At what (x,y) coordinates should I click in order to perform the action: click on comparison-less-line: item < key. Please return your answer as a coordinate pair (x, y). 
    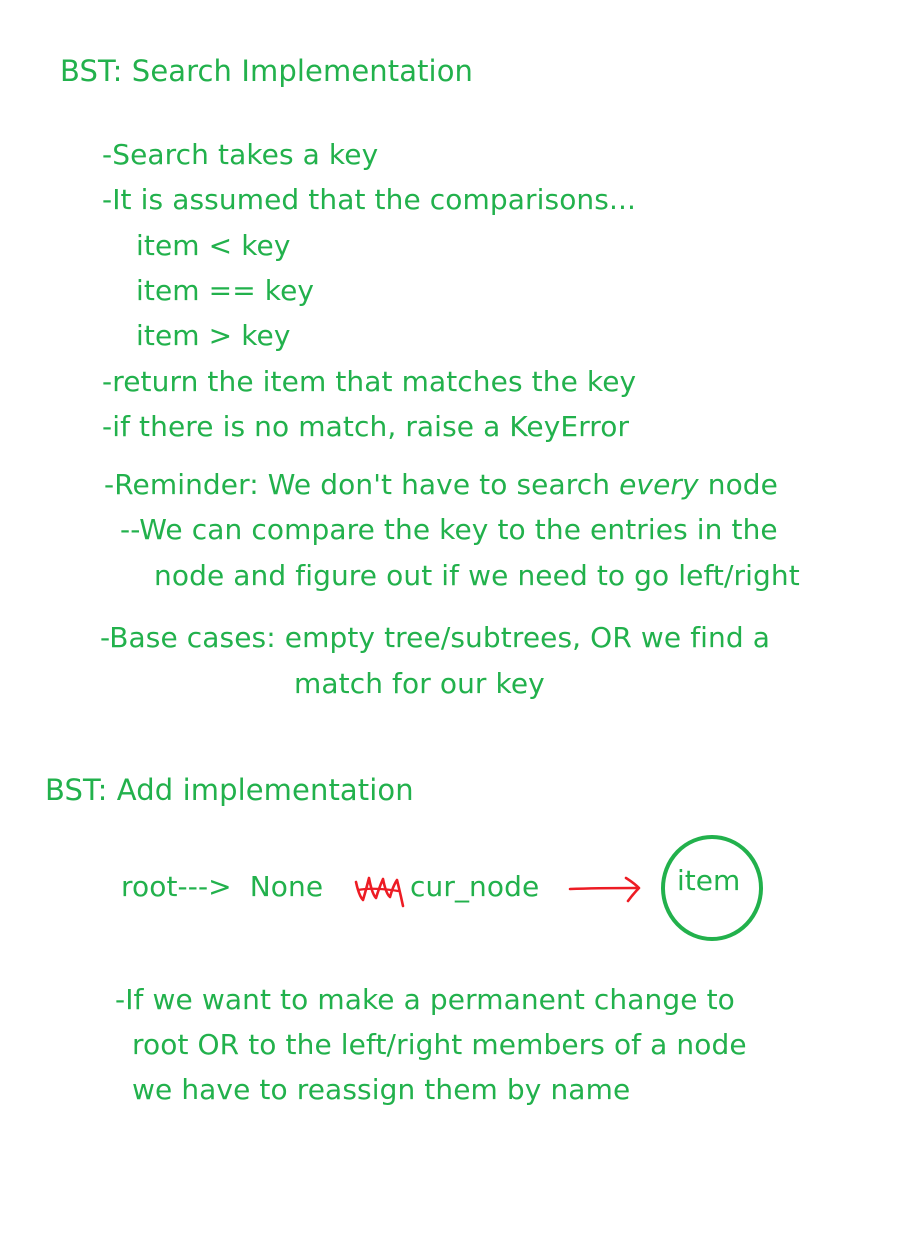
    Looking at the image, I should click on (213, 245).